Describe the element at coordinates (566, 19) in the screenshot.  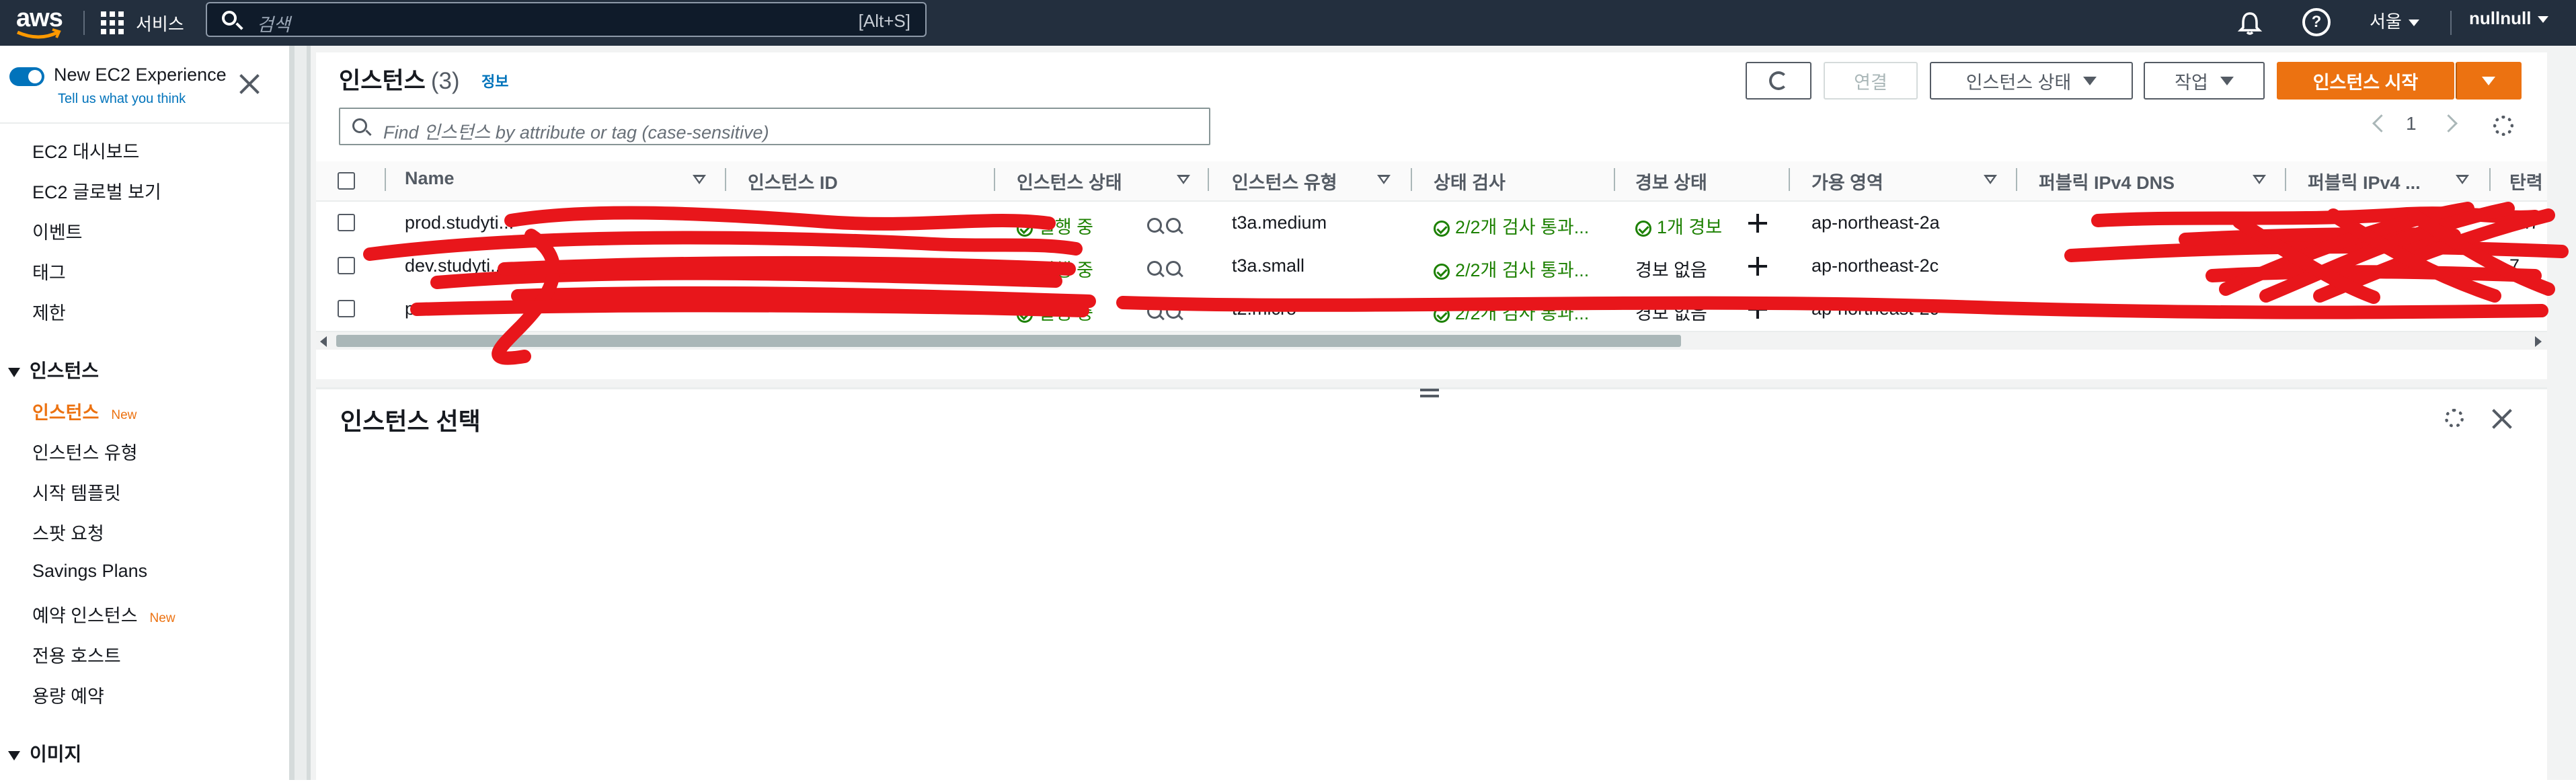
I see `global-search-input: 검색 [Alt+S]` at that location.